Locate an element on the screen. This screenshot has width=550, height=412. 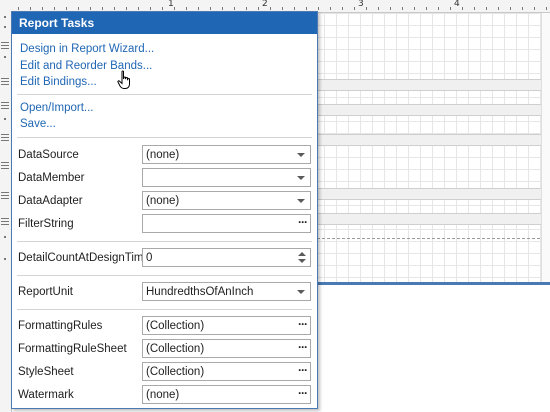
formattingrules-ellipsis-button: ··· is located at coordinates (302, 325).